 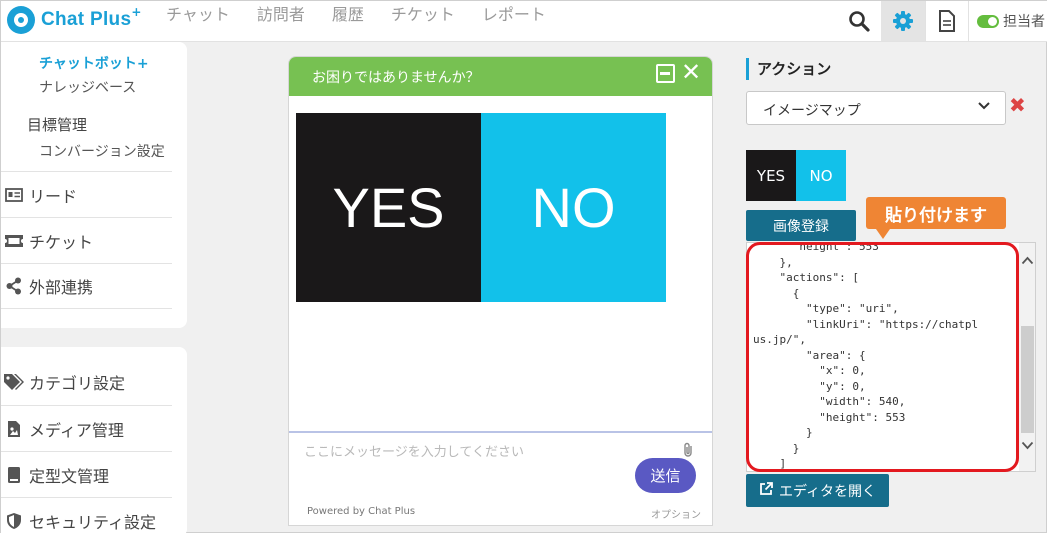 I want to click on media-icon, so click(x=14, y=429).